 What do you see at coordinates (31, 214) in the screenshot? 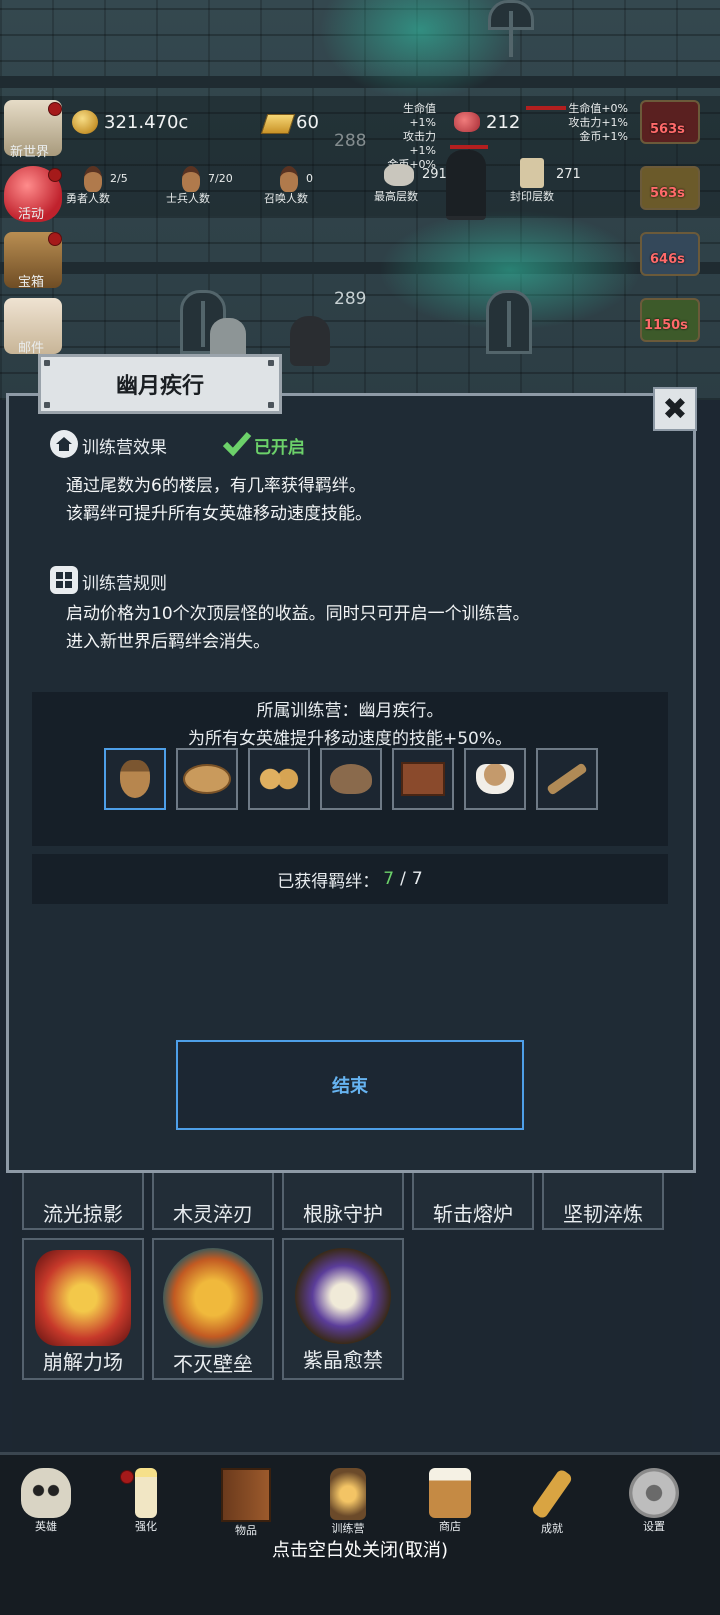
I see `side-menu-label: 活动` at bounding box center [31, 214].